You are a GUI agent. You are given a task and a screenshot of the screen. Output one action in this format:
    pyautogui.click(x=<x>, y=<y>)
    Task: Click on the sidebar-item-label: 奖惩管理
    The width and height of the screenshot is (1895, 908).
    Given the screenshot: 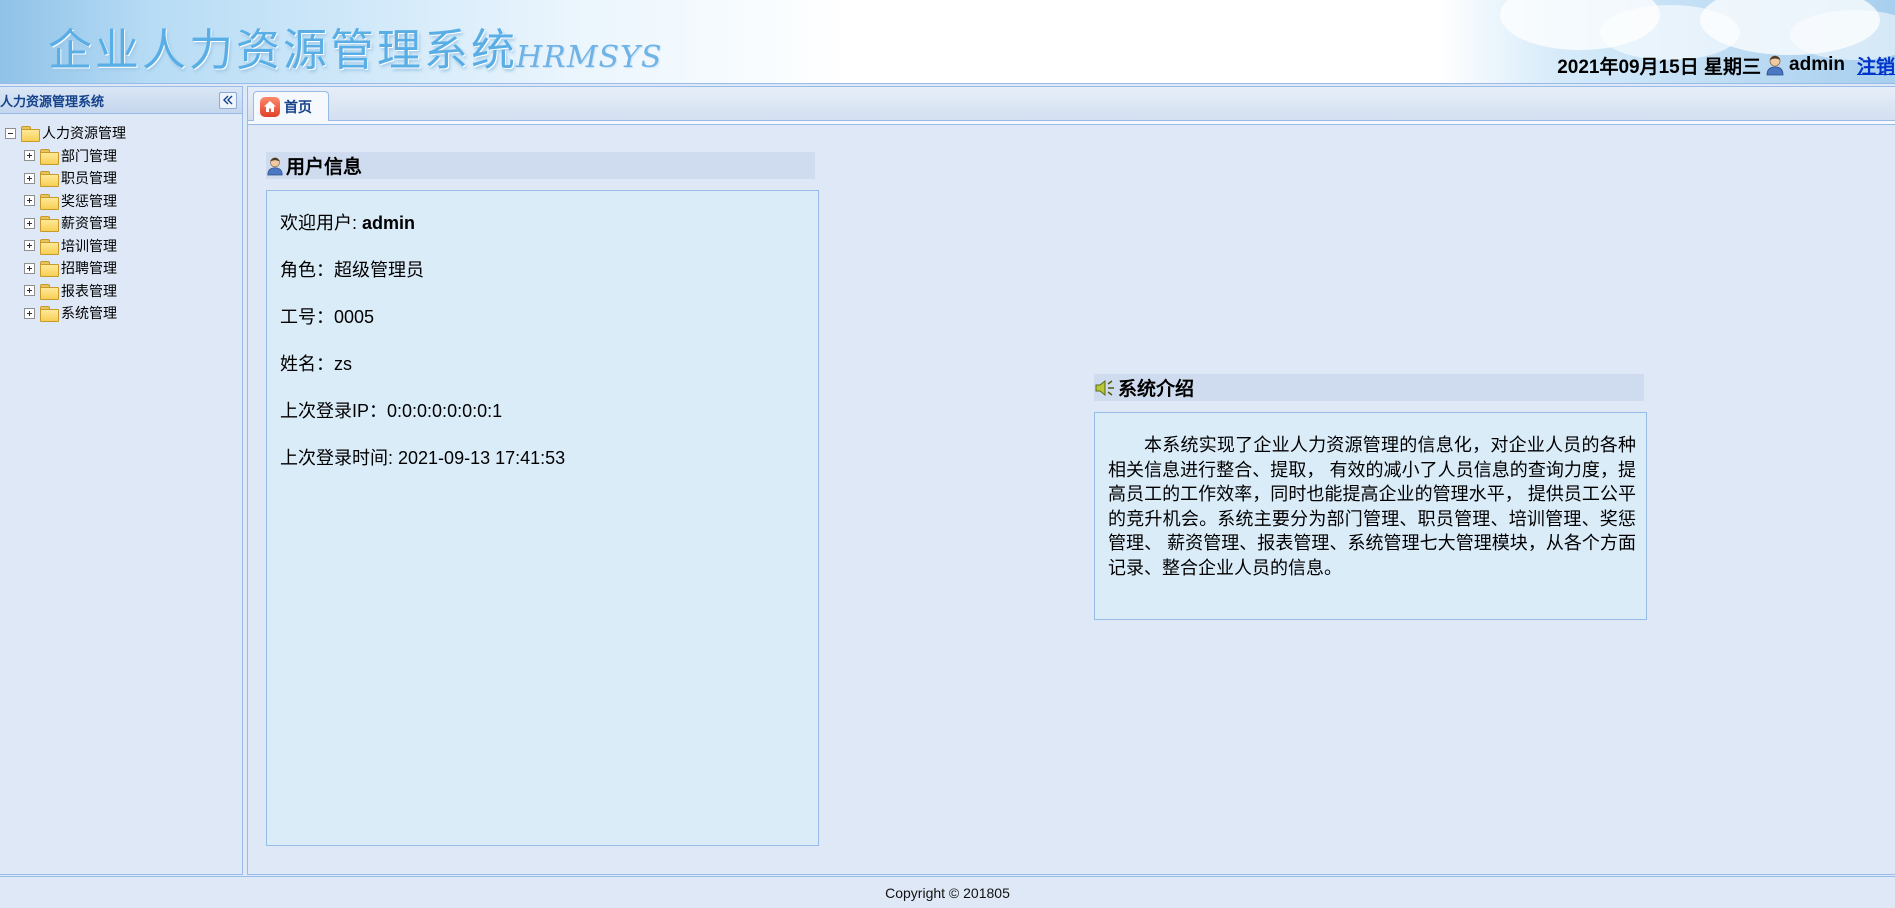 What is the action you would take?
    pyautogui.click(x=89, y=201)
    